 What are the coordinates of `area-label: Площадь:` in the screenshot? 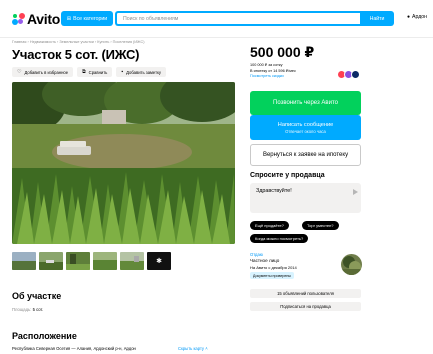 It's located at (22, 309).